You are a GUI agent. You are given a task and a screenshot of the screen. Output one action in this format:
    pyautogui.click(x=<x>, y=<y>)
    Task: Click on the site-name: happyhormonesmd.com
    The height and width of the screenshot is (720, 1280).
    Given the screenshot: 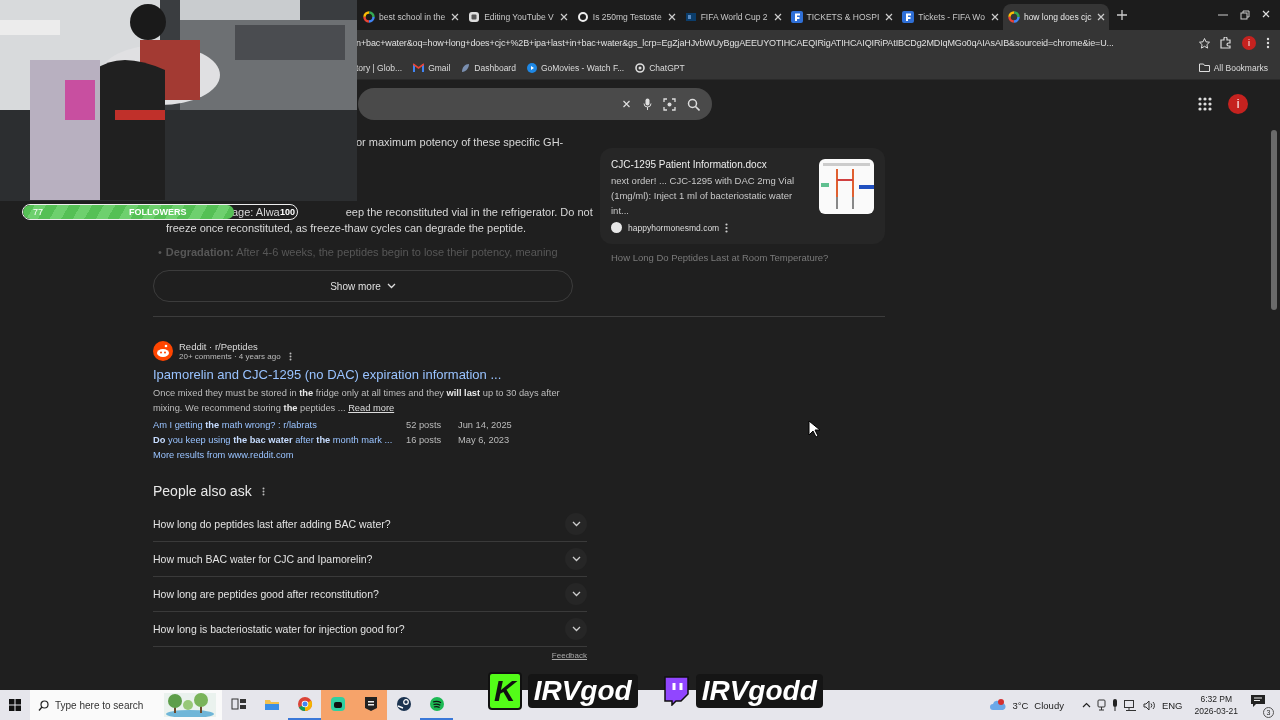 What is the action you would take?
    pyautogui.click(x=674, y=227)
    